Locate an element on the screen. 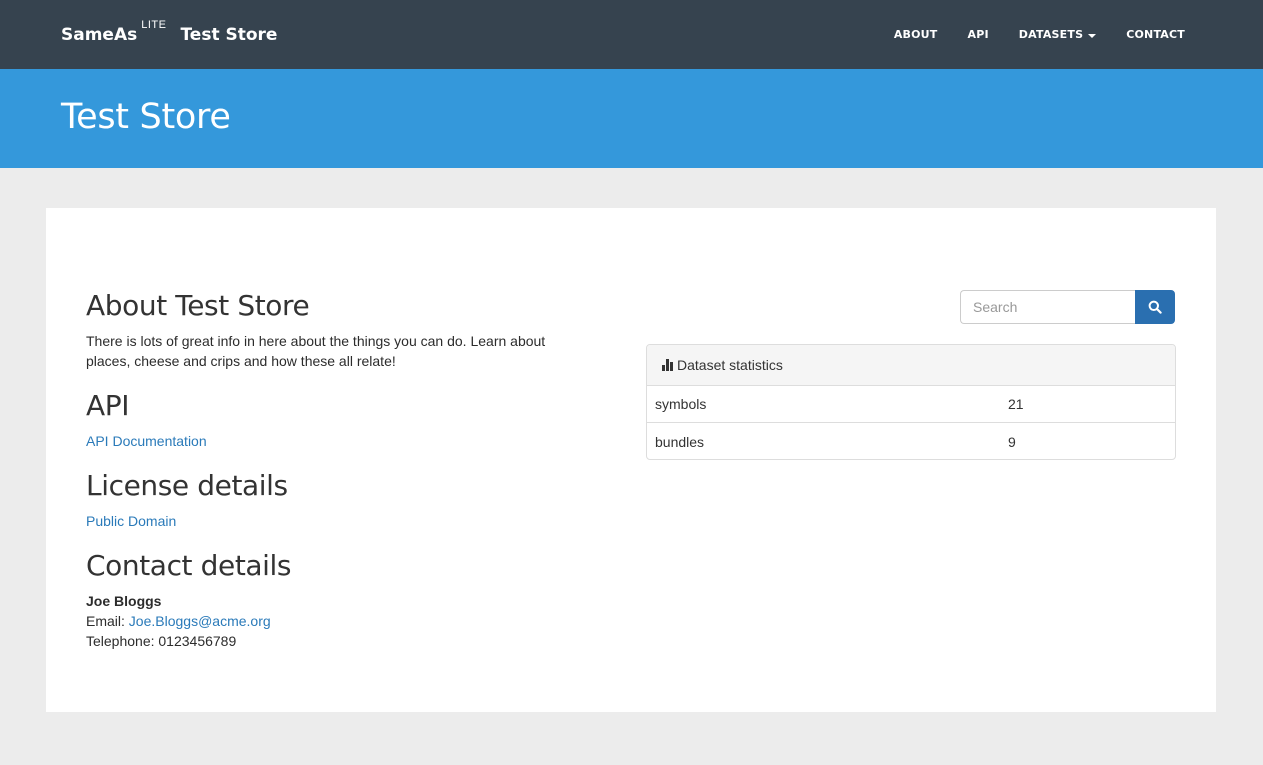  brand-sup: LITE is located at coordinates (154, 24).